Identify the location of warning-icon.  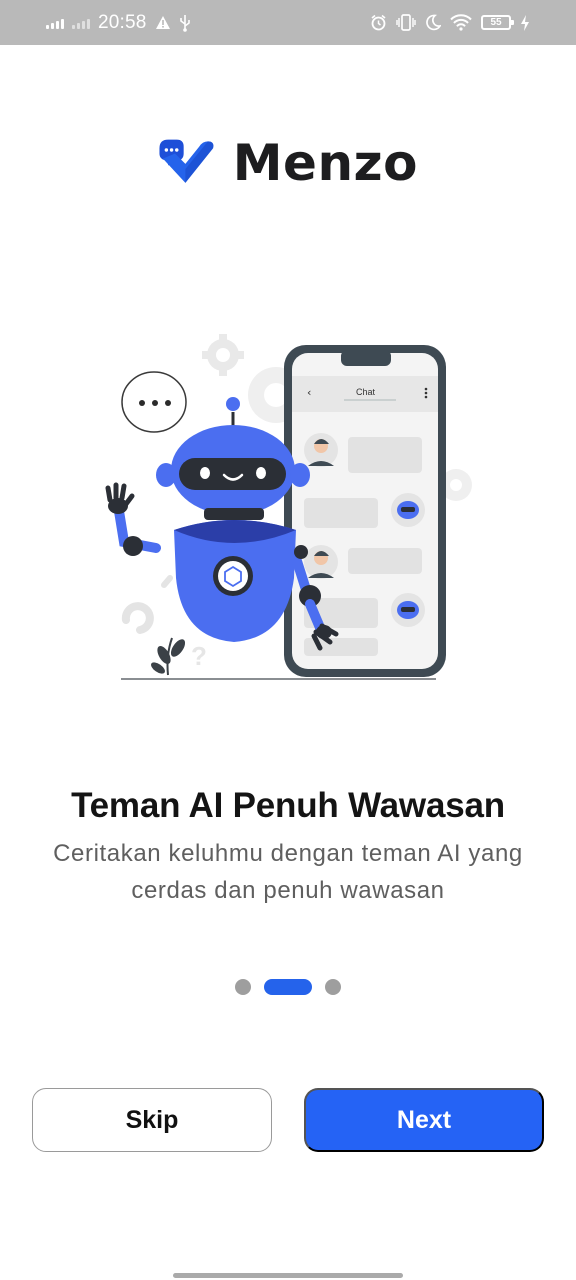
(162, 22).